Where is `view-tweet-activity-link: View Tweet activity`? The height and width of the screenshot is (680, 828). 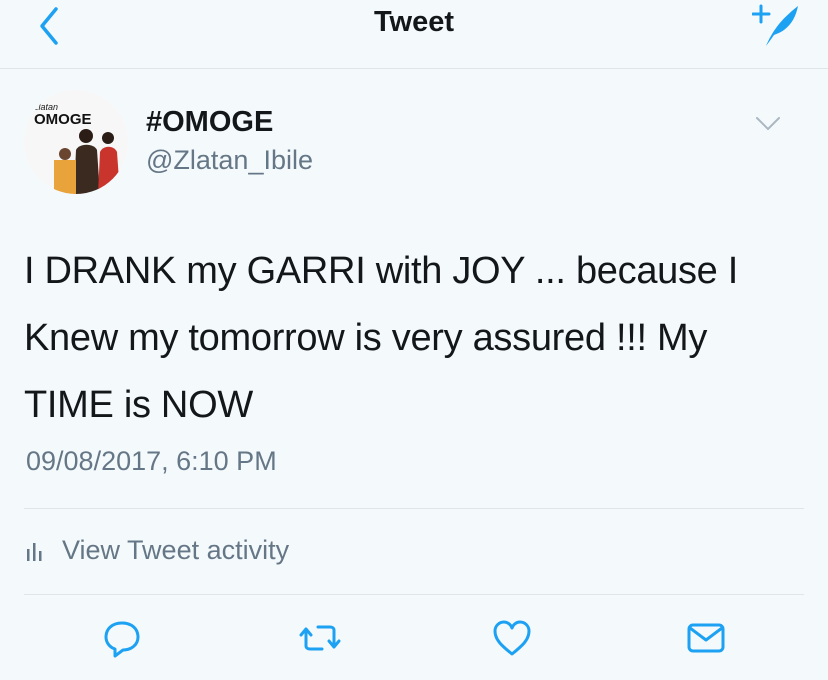
view-tweet-activity-link: View Tweet activity is located at coordinates (157, 550).